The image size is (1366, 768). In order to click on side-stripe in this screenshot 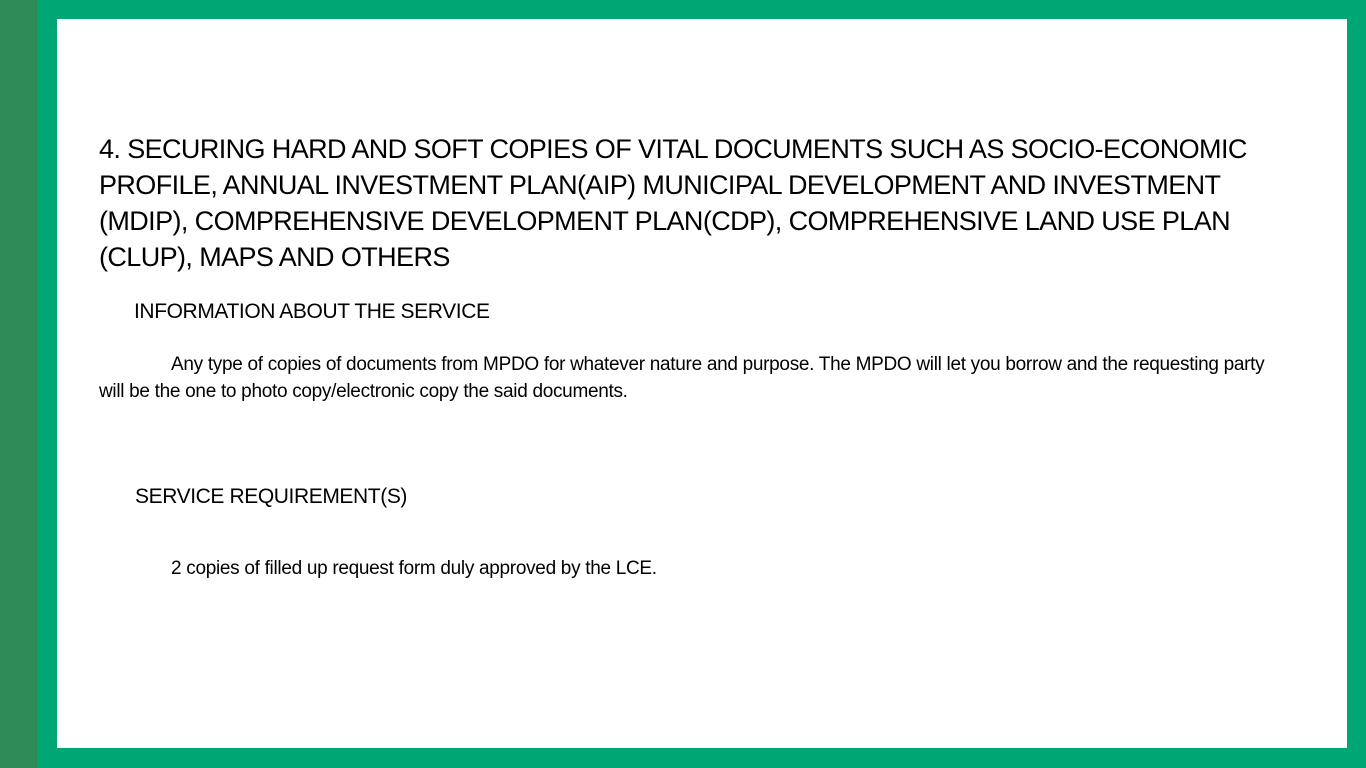, I will do `click(18, 384)`.